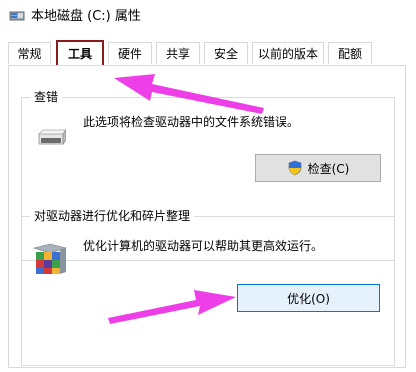 Image resolution: width=416 pixels, height=372 pixels. I want to click on tab-quota: 配额, so click(350, 53).